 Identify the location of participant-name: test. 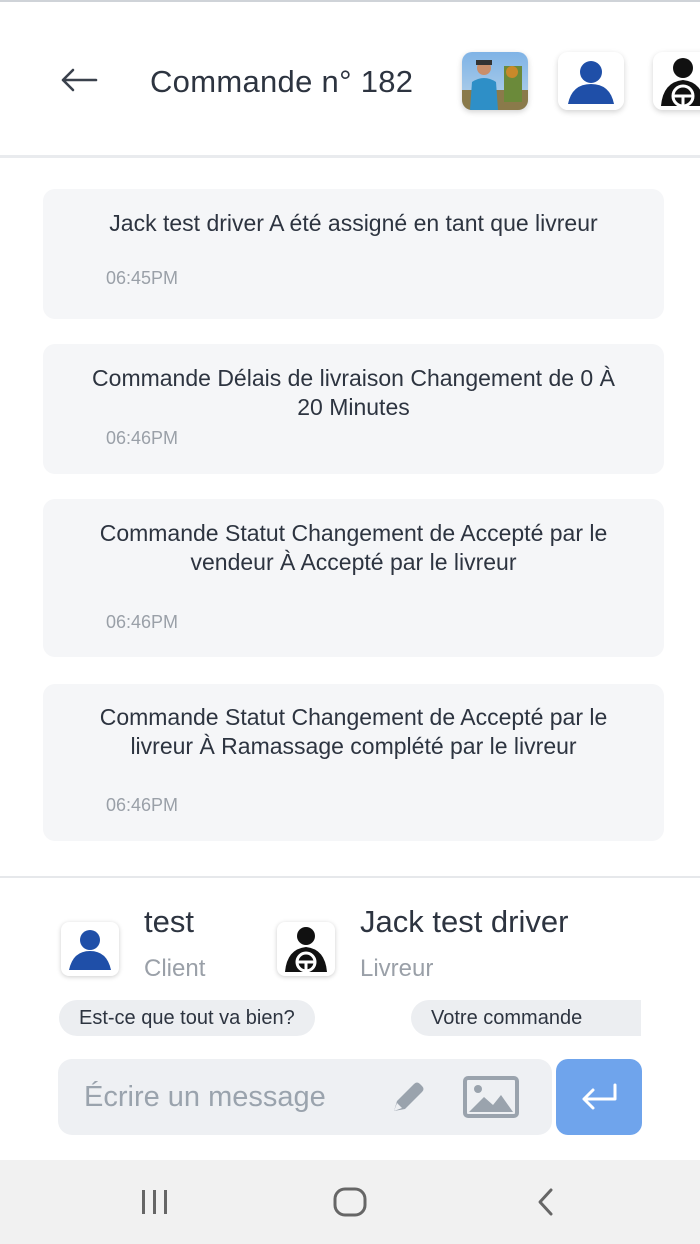
(169, 921).